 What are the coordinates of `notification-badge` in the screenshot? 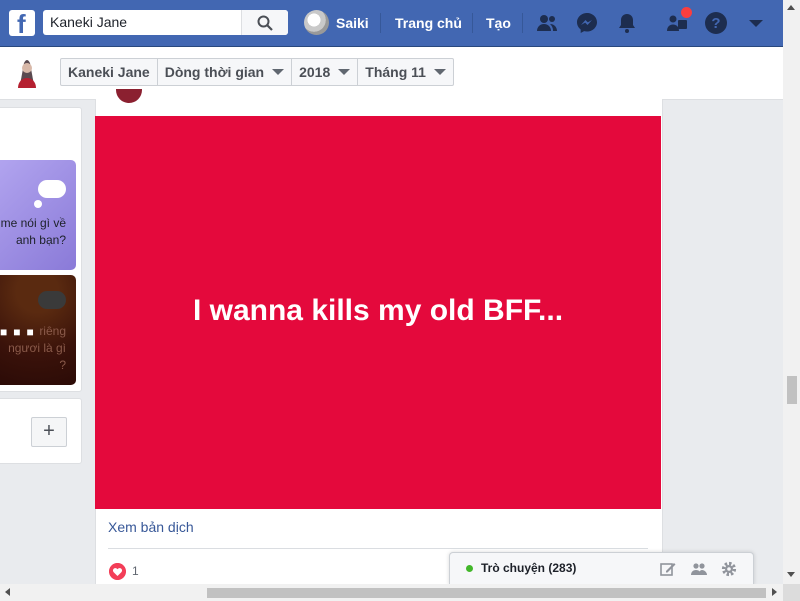 It's located at (686, 12).